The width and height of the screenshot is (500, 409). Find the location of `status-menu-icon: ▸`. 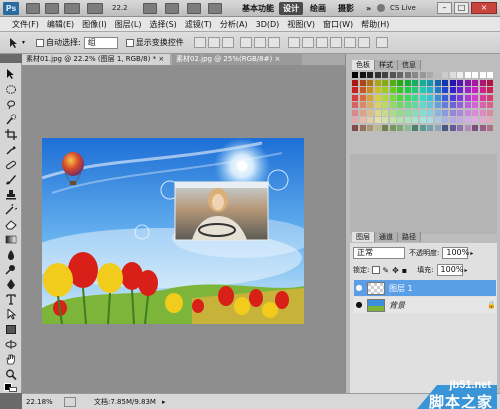

status-menu-icon: ▸ is located at coordinates (164, 402).